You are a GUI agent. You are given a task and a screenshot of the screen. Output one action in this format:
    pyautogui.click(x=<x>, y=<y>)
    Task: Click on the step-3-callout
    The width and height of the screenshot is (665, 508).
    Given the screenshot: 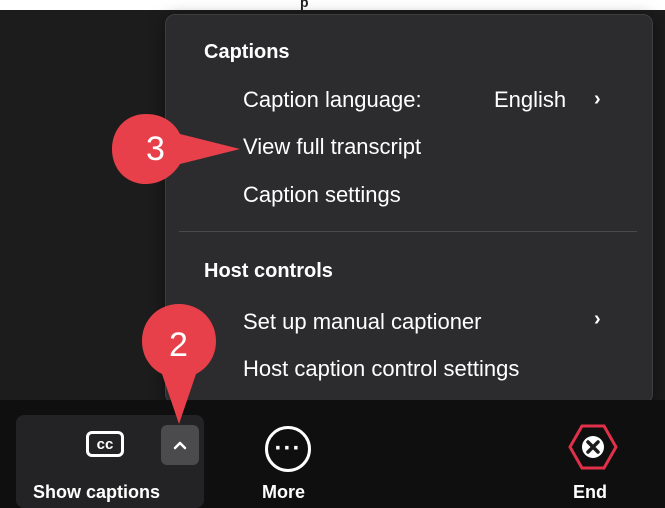 What is the action you would take?
    pyautogui.click(x=176, y=149)
    